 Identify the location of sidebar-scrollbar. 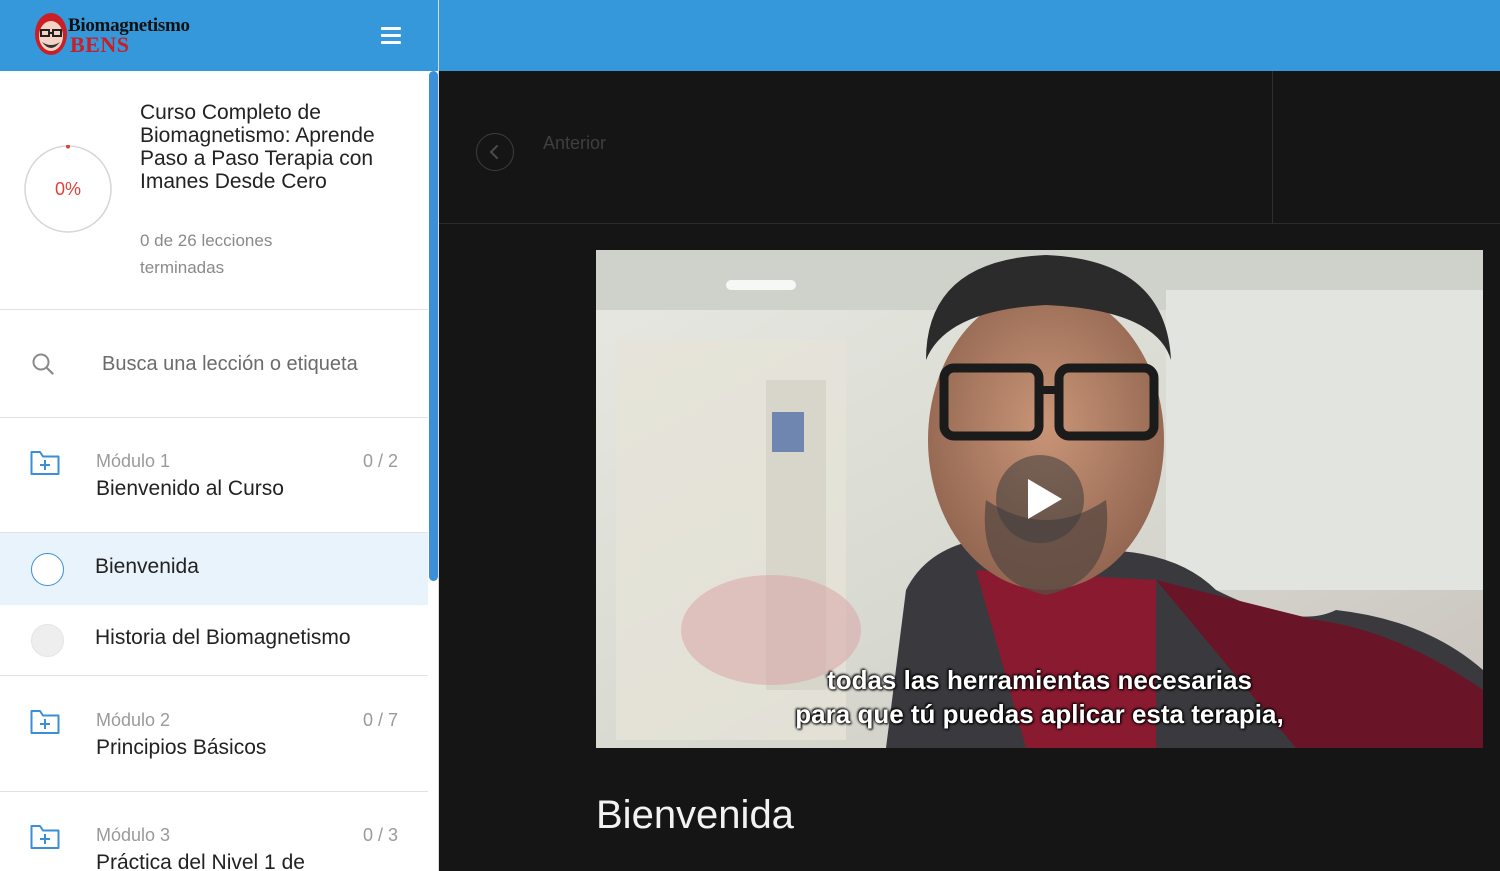
(433, 471).